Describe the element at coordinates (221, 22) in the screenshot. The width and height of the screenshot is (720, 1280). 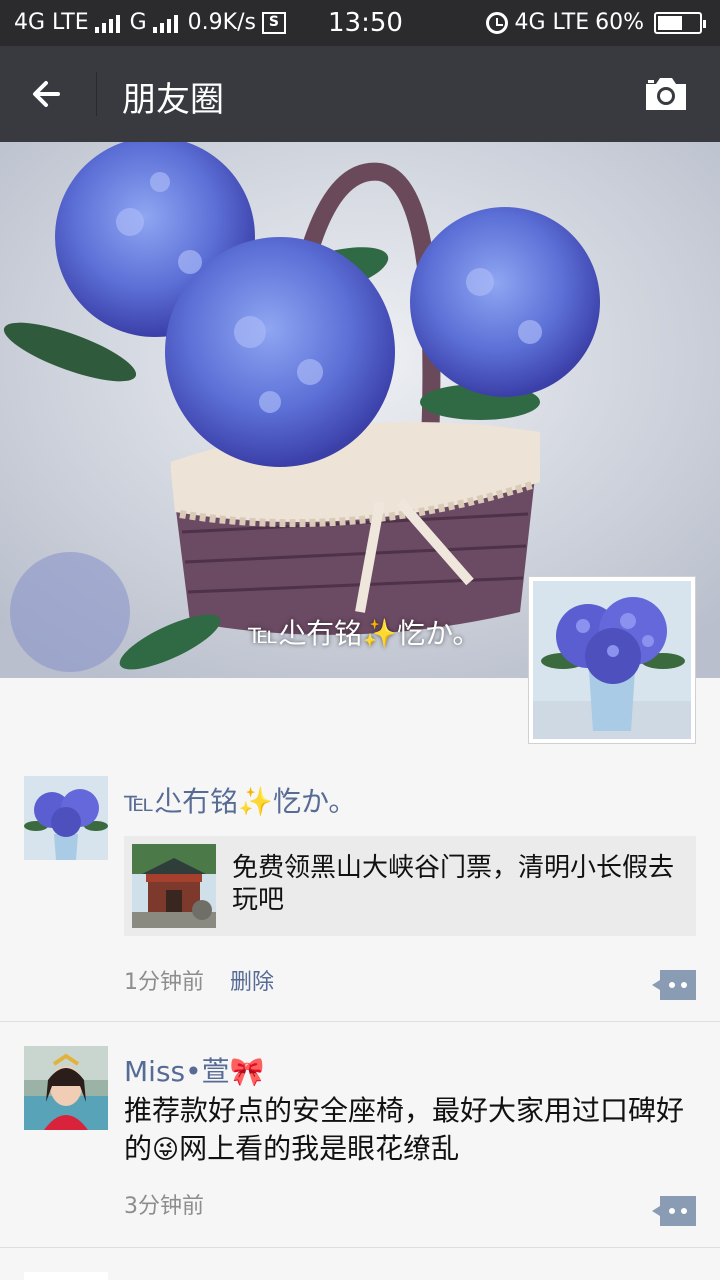
I see `network-speed: 0.9K/s` at that location.